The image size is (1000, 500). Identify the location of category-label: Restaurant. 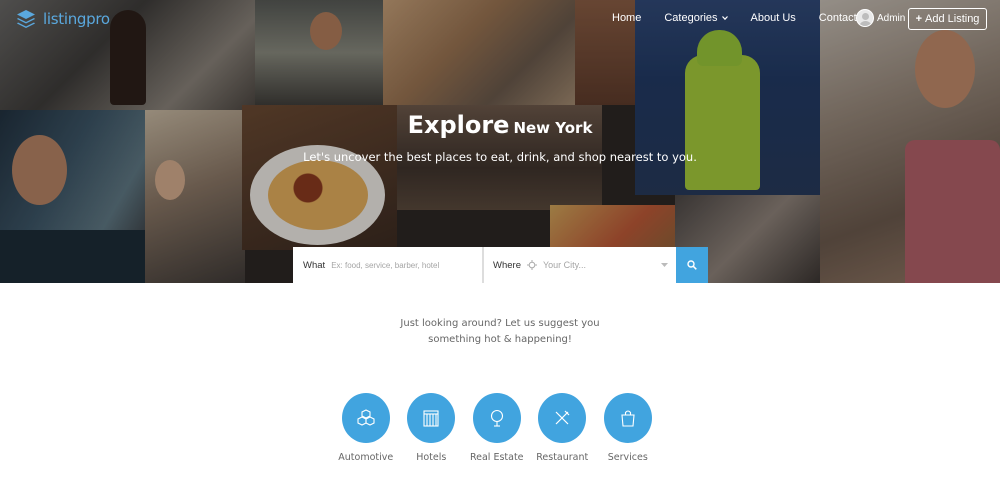
(562, 457).